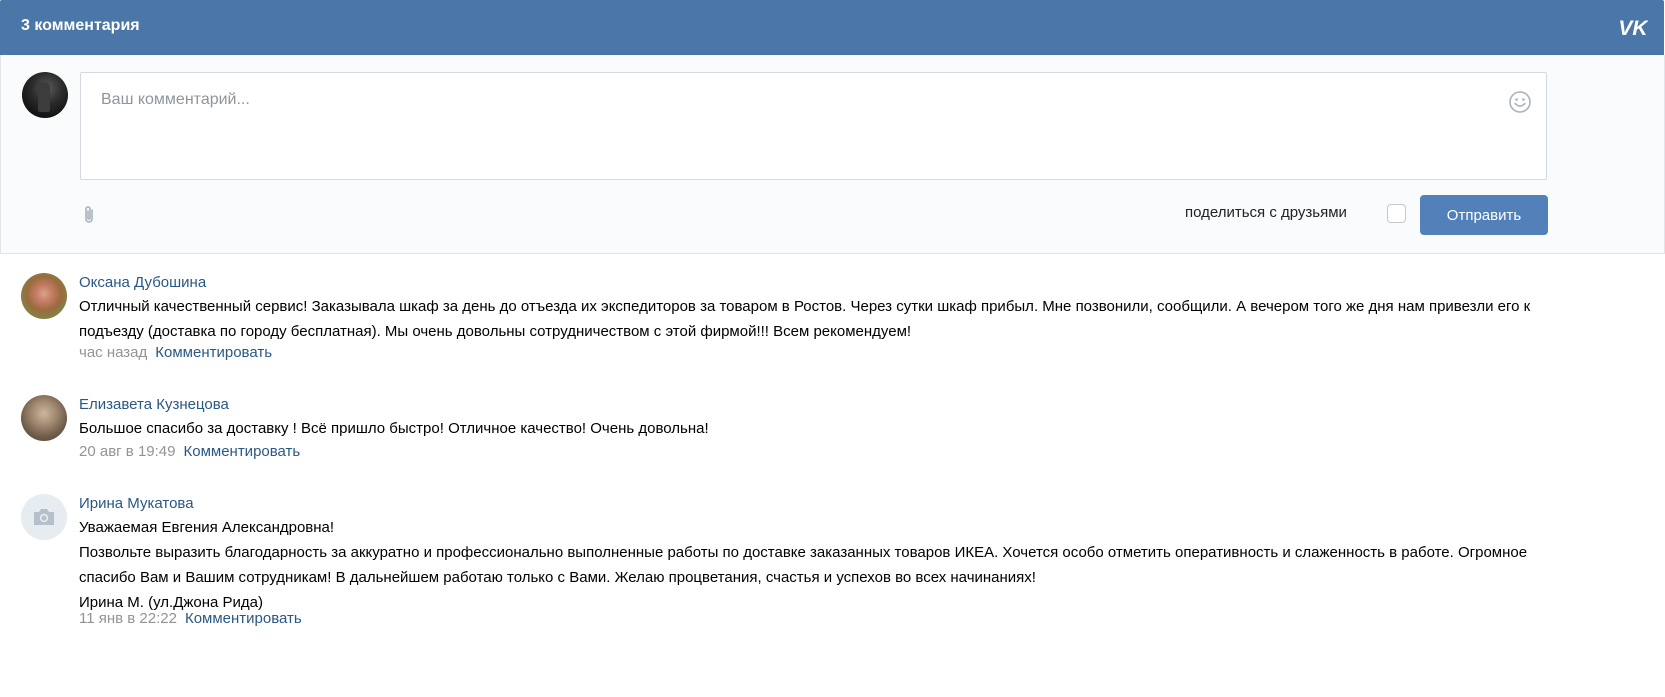 This screenshot has width=1665, height=697. What do you see at coordinates (1396, 213) in the screenshot?
I see `share-with-friends-checkbox` at bounding box center [1396, 213].